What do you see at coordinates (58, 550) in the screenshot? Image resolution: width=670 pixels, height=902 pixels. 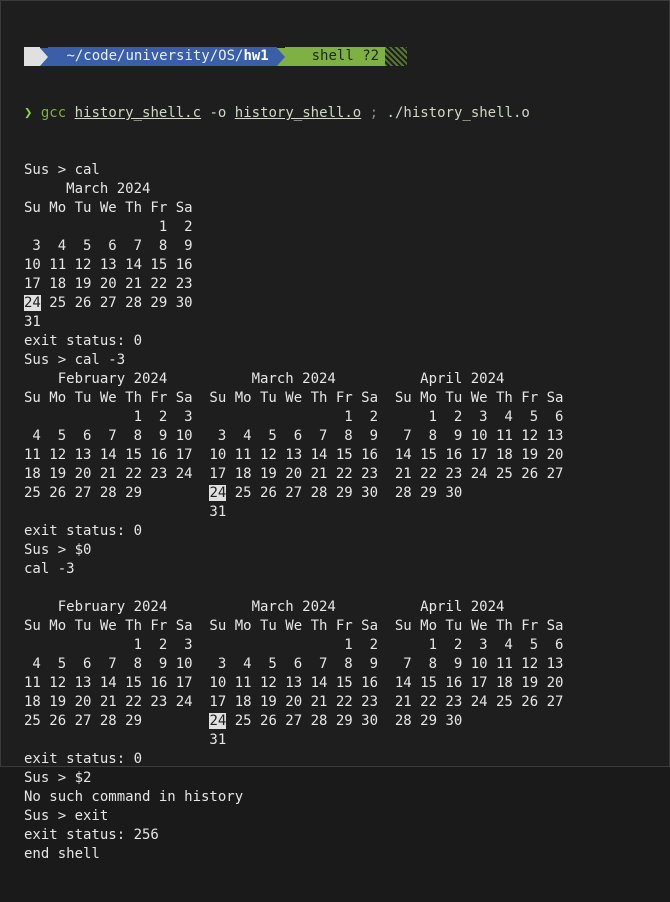 I see `output-line: Sus > $0` at bounding box center [58, 550].